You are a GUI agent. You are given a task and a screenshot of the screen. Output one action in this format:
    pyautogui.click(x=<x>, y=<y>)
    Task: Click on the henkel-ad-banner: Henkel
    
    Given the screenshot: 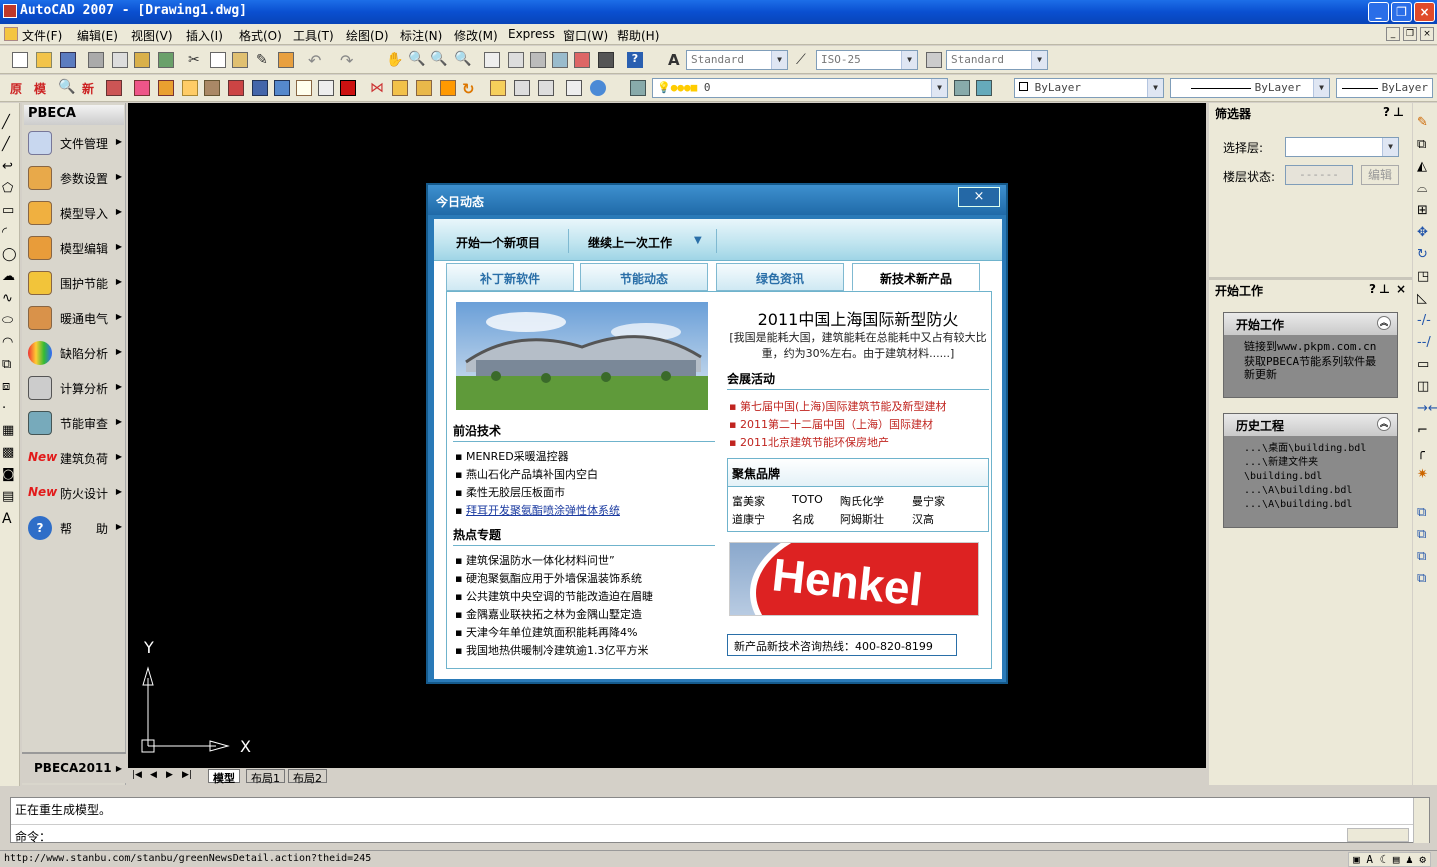 What is the action you would take?
    pyautogui.click(x=854, y=579)
    